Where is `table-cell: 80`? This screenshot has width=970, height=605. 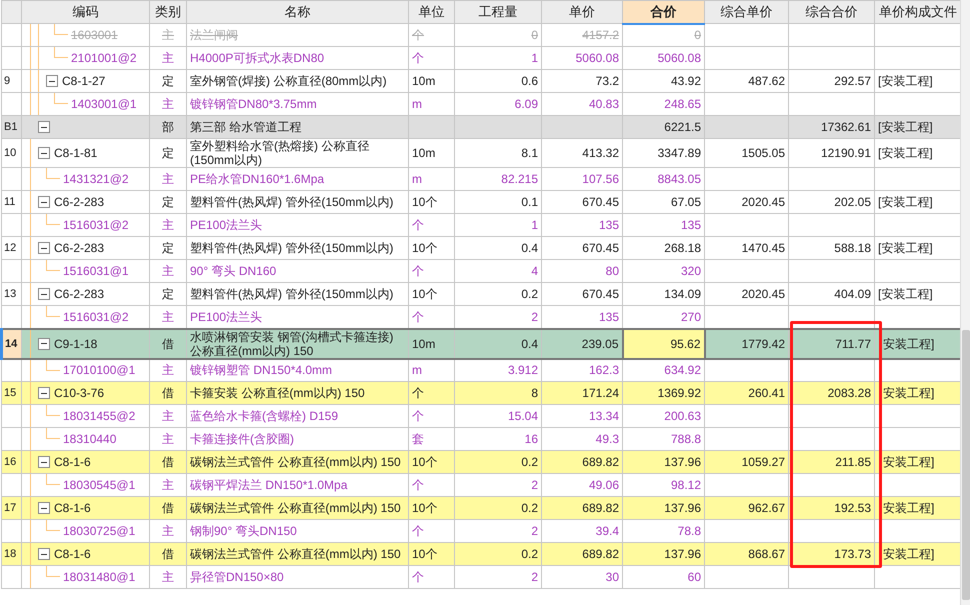
table-cell: 80 is located at coordinates (612, 271).